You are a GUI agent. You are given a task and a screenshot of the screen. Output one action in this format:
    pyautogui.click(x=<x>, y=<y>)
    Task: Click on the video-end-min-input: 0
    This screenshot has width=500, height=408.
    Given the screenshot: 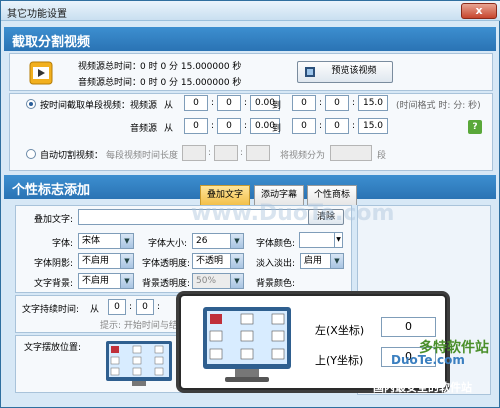 What is the action you would take?
    pyautogui.click(x=337, y=103)
    